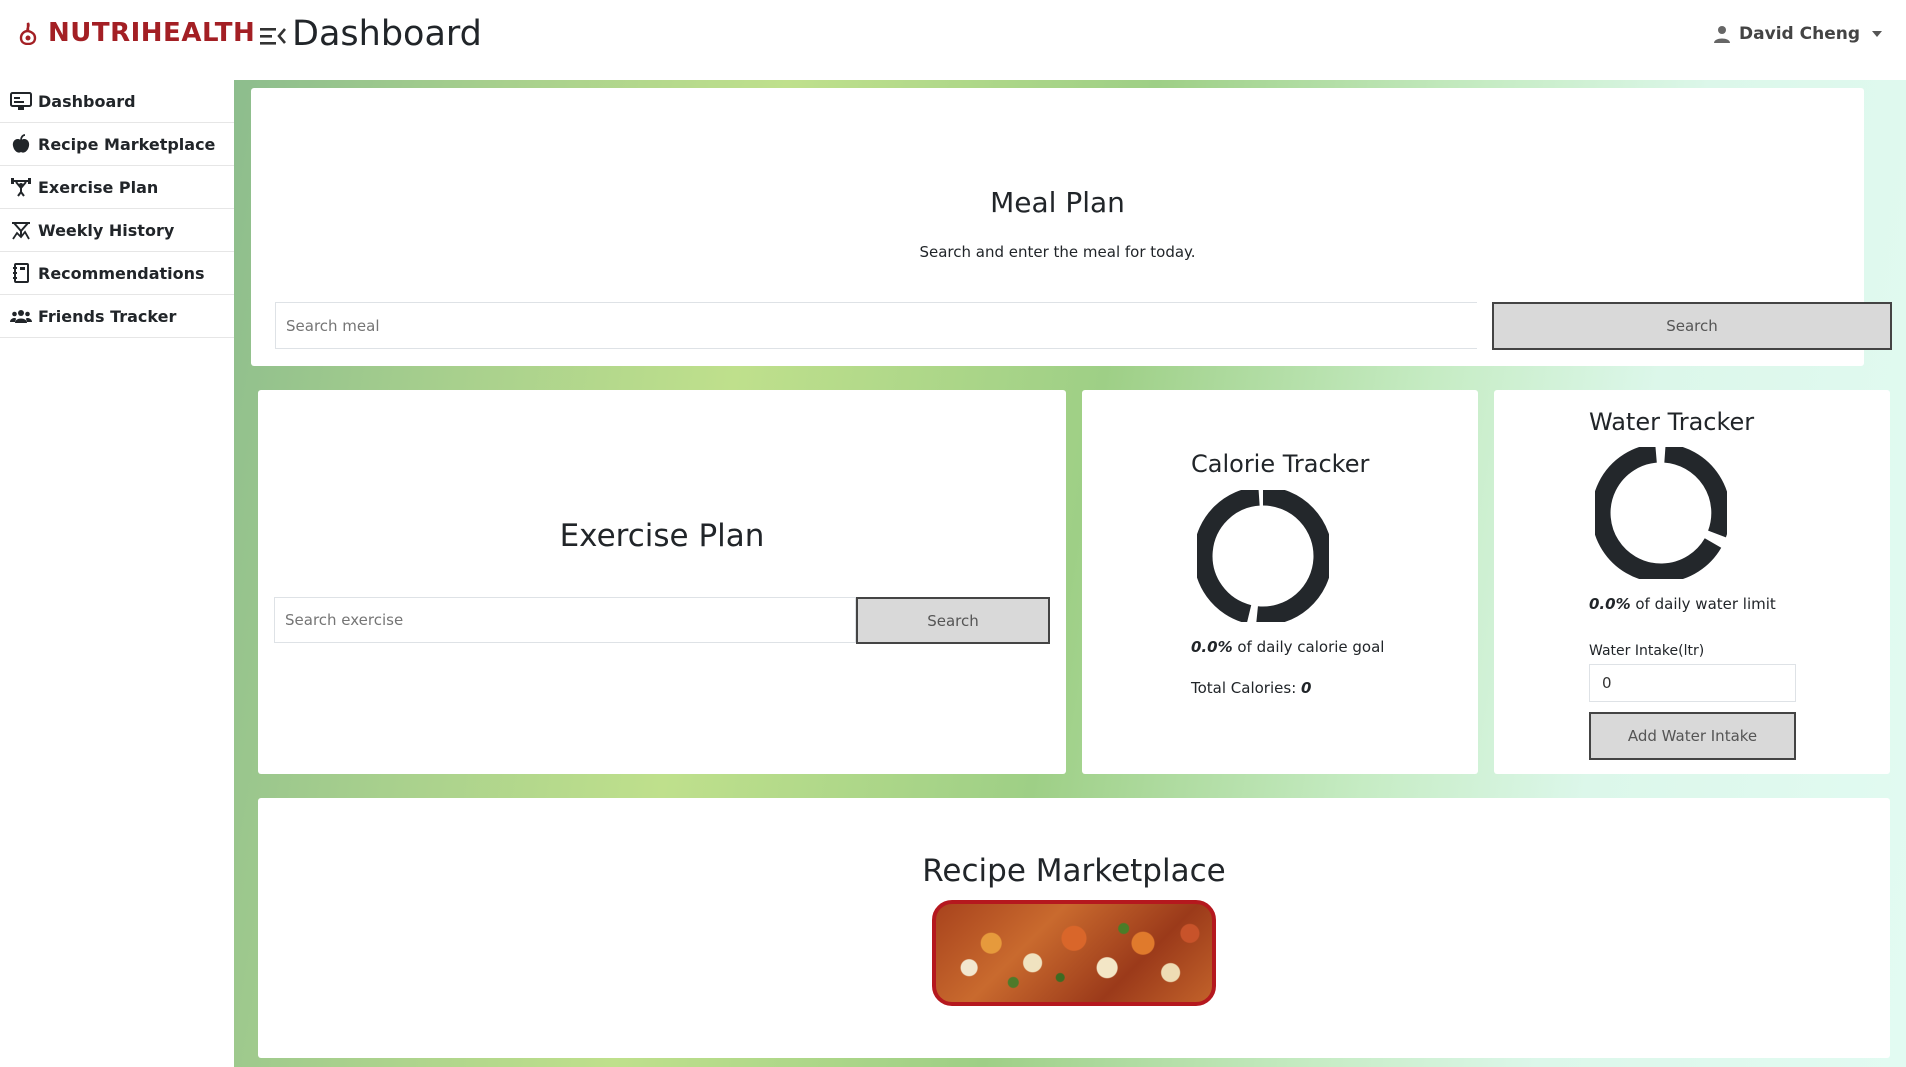 Image resolution: width=1906 pixels, height=1067 pixels. What do you see at coordinates (1212, 647) in the screenshot?
I see `calorie-percent-value: 0.0%` at bounding box center [1212, 647].